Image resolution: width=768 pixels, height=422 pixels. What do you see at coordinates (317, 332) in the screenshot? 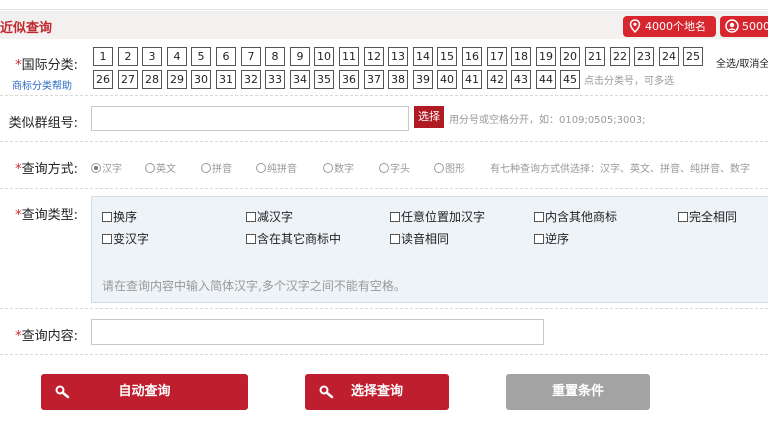
I see `query-content-input` at bounding box center [317, 332].